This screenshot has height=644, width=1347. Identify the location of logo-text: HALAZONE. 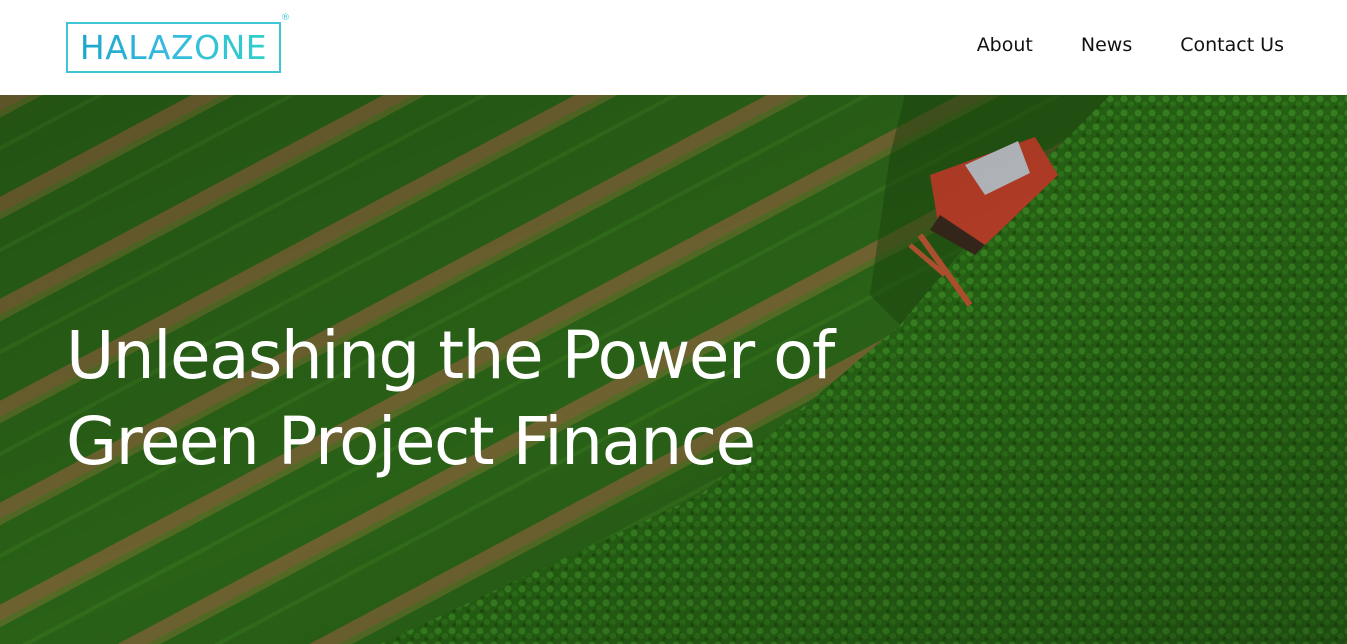
(173, 47).